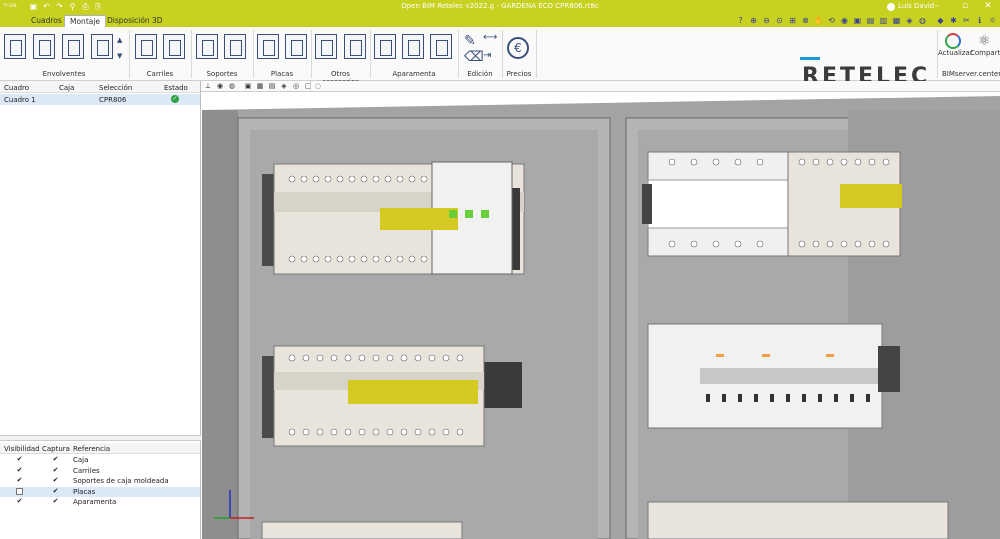 This screenshot has width=1000, height=539. Describe the element at coordinates (519, 74) in the screenshot. I see `group-precios-label: Precios` at that location.